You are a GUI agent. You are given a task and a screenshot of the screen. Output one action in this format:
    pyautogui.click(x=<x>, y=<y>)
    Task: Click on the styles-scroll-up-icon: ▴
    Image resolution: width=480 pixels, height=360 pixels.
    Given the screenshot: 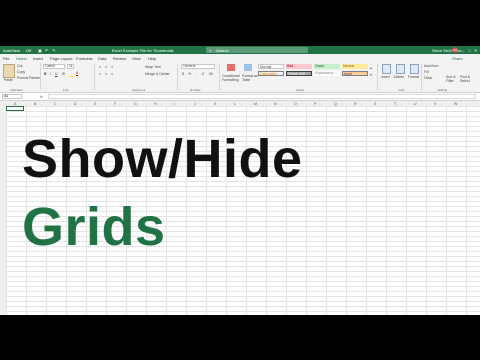 What is the action you would take?
    pyautogui.click(x=371, y=68)
    